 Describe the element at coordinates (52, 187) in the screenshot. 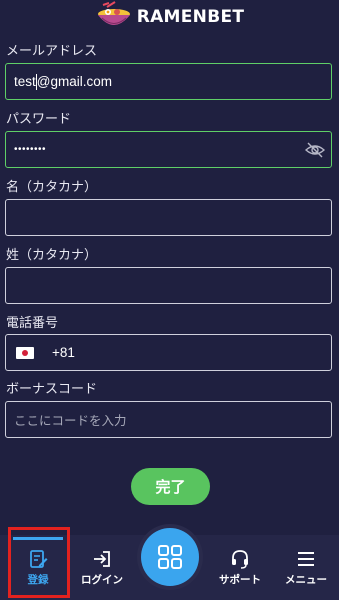

I see `first-name-label: 名（カタカナ）` at that location.